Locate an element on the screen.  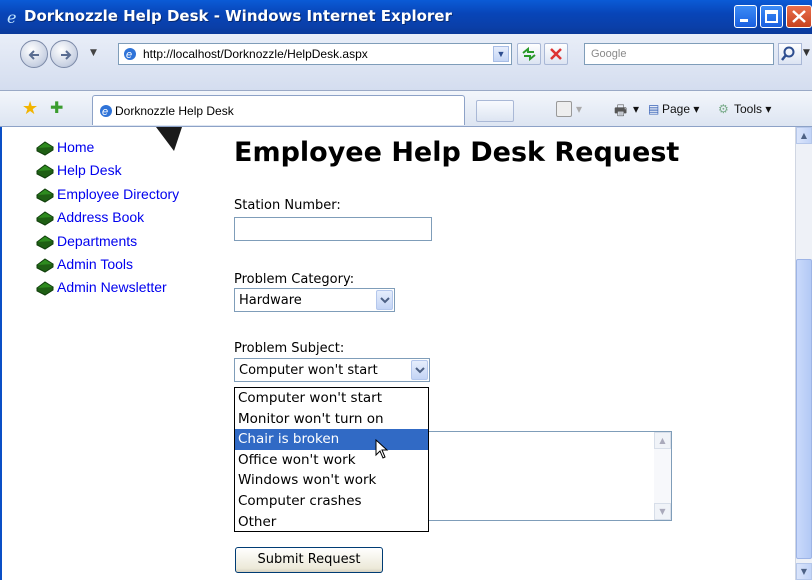
dropdown-option: Windows won't work is located at coordinates (331, 480).